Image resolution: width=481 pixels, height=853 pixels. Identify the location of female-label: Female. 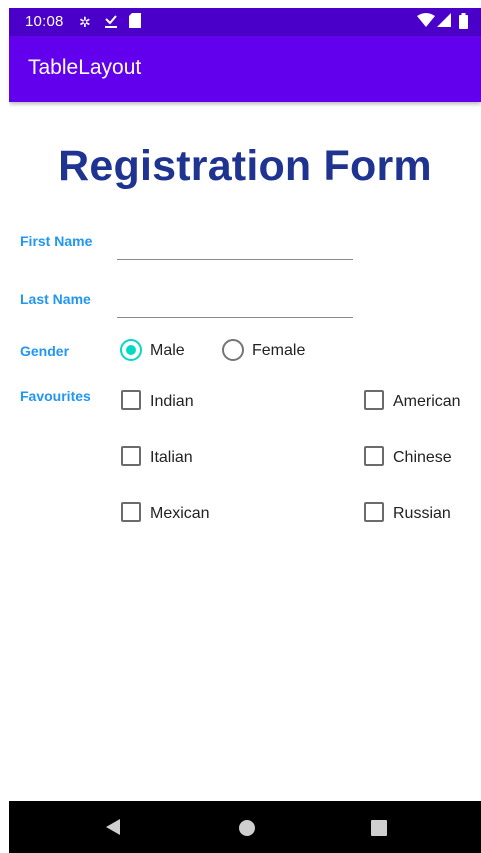
(278, 351).